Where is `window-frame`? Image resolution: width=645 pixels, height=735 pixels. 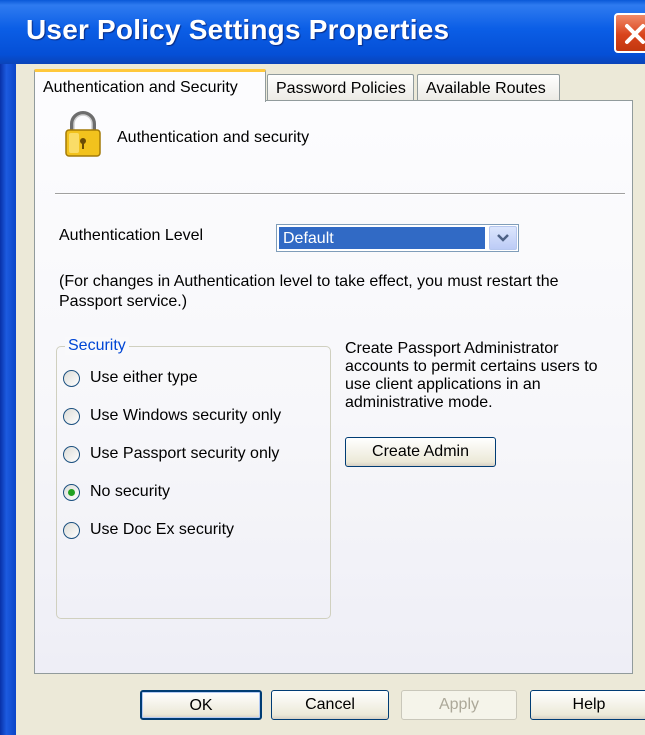
window-frame is located at coordinates (8, 399).